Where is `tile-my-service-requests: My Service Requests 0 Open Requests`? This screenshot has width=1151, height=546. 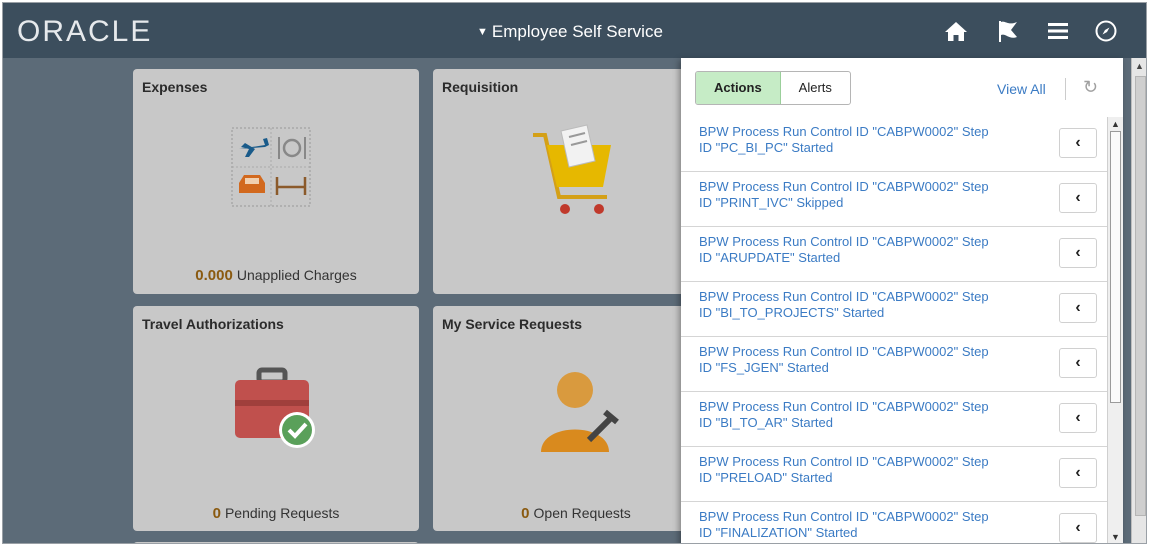
tile-my-service-requests: My Service Requests 0 Open Requests is located at coordinates (576, 418).